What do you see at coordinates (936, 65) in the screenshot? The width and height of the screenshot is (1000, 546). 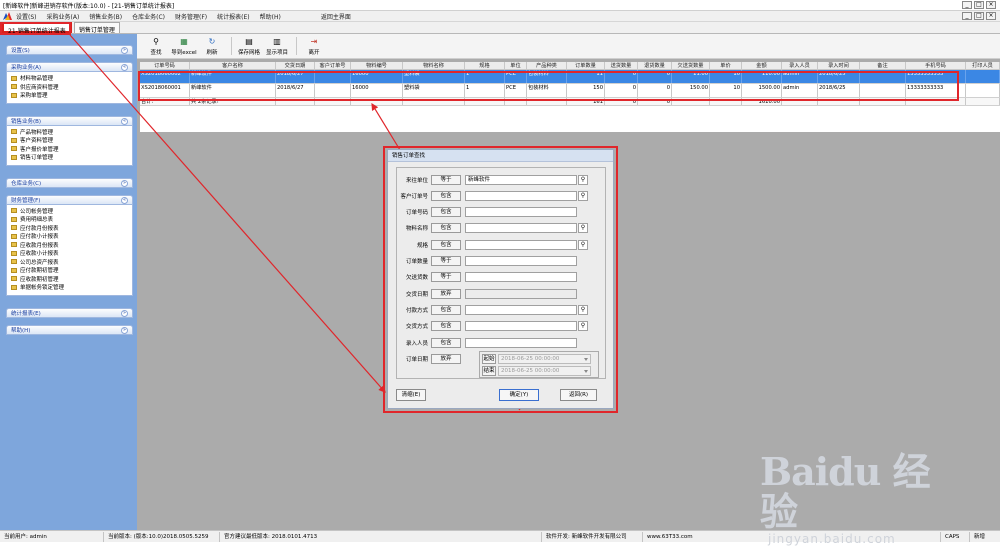 I see `column-header: 手机号码` at bounding box center [936, 65].